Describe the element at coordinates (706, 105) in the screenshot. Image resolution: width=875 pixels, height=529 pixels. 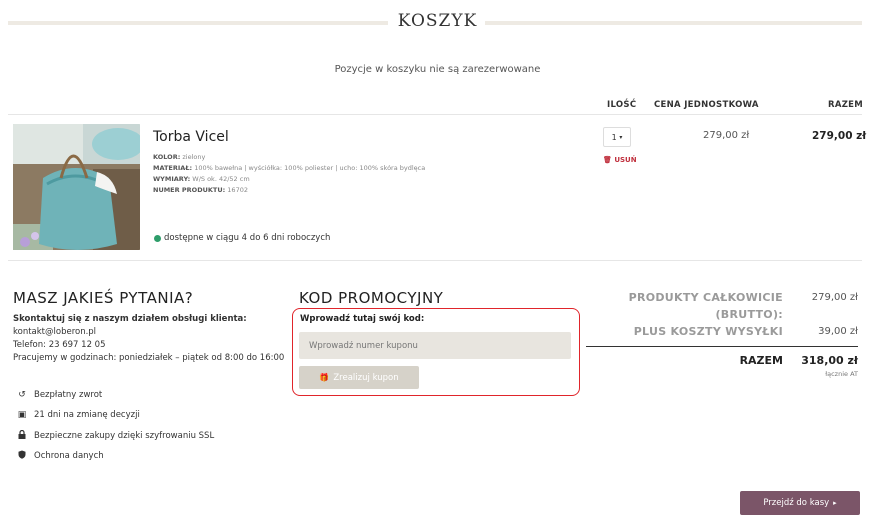
I see `column-header-unit-price: CENA JEDNOSTKOWA` at that location.